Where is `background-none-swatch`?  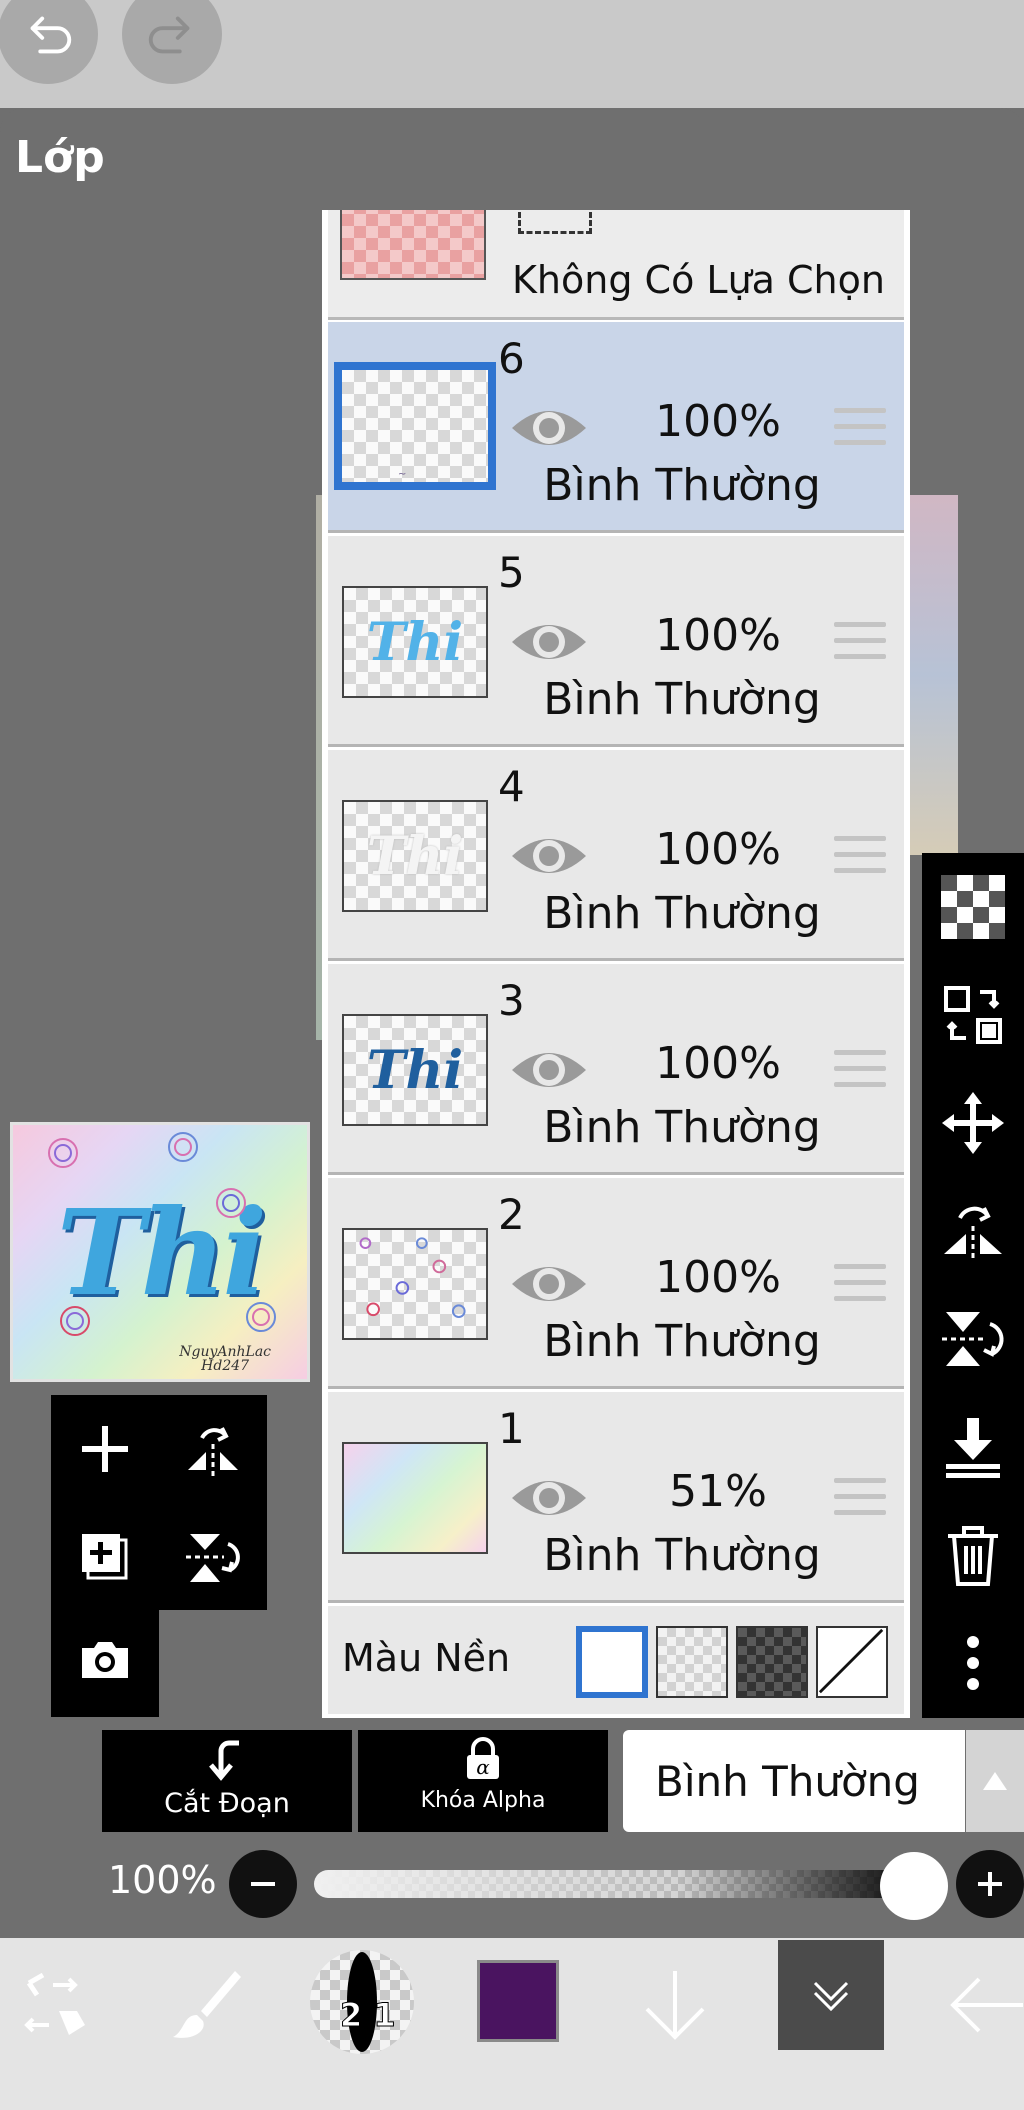 background-none-swatch is located at coordinates (852, 1662).